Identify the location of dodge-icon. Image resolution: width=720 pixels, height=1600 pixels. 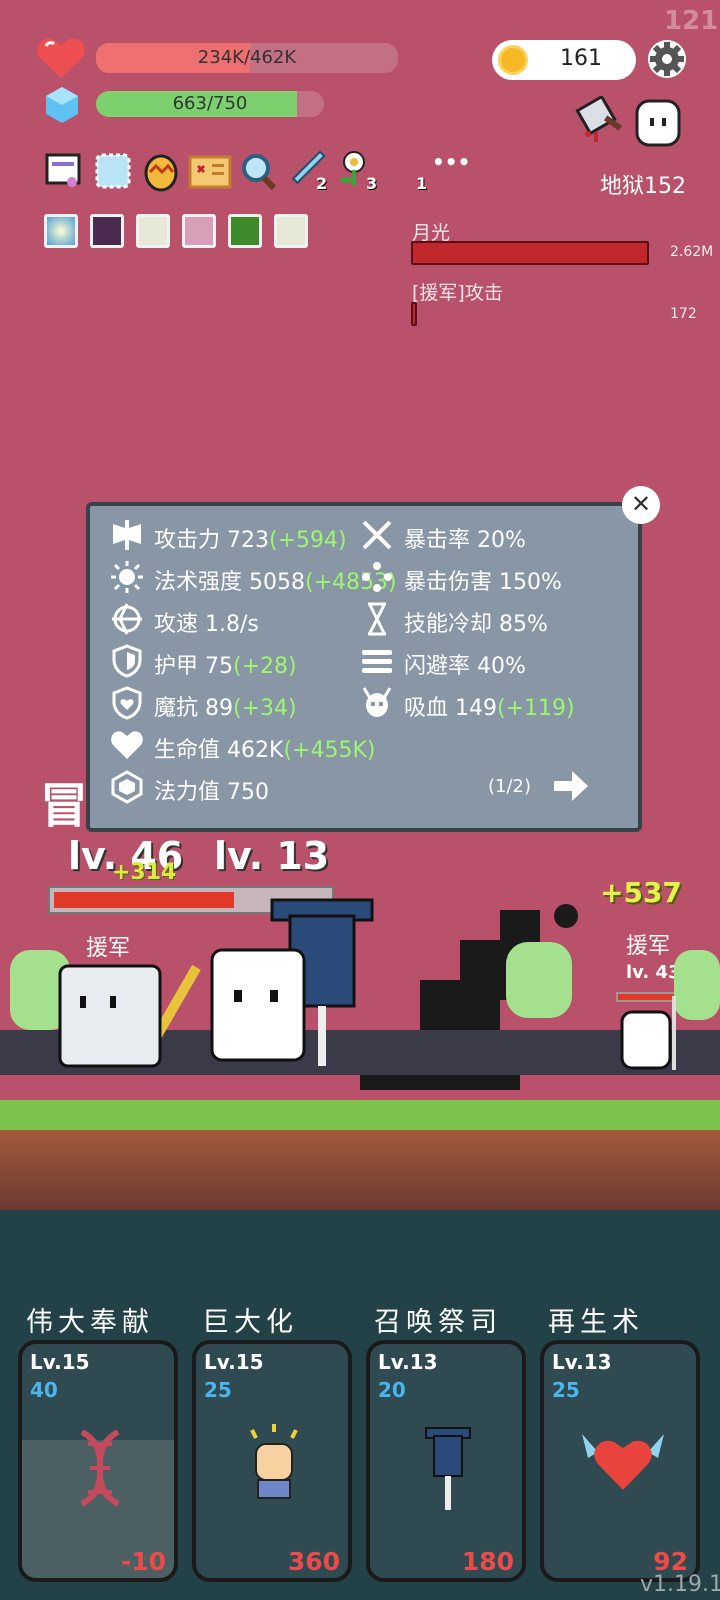
(377, 661).